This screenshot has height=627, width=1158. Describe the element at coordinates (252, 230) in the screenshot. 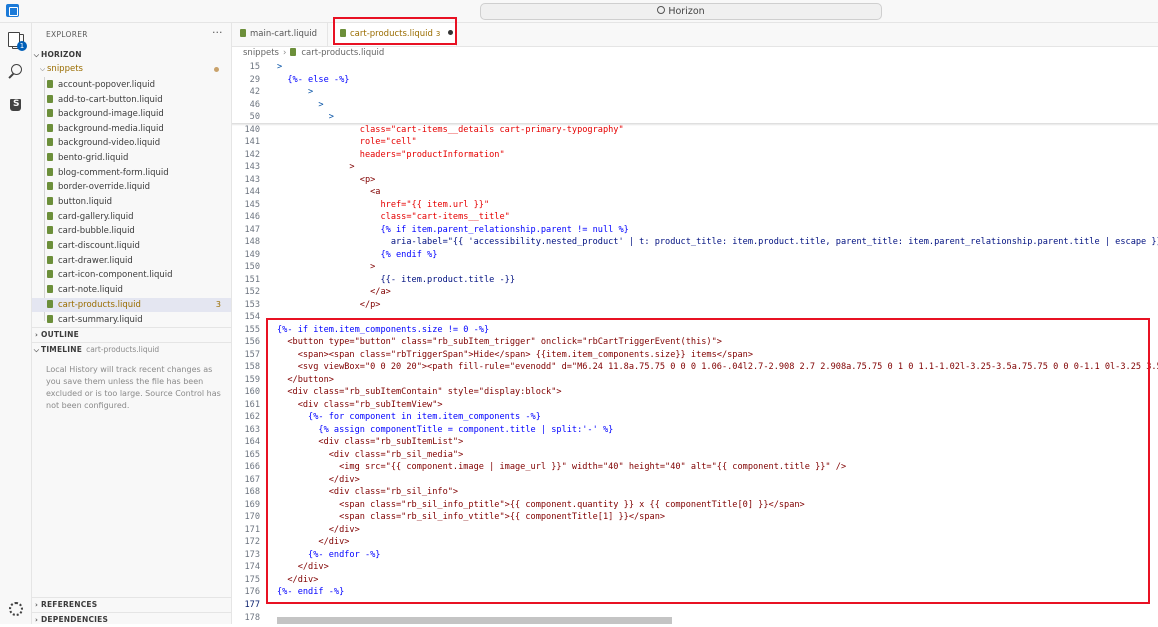

I see `line-number: 147` at that location.